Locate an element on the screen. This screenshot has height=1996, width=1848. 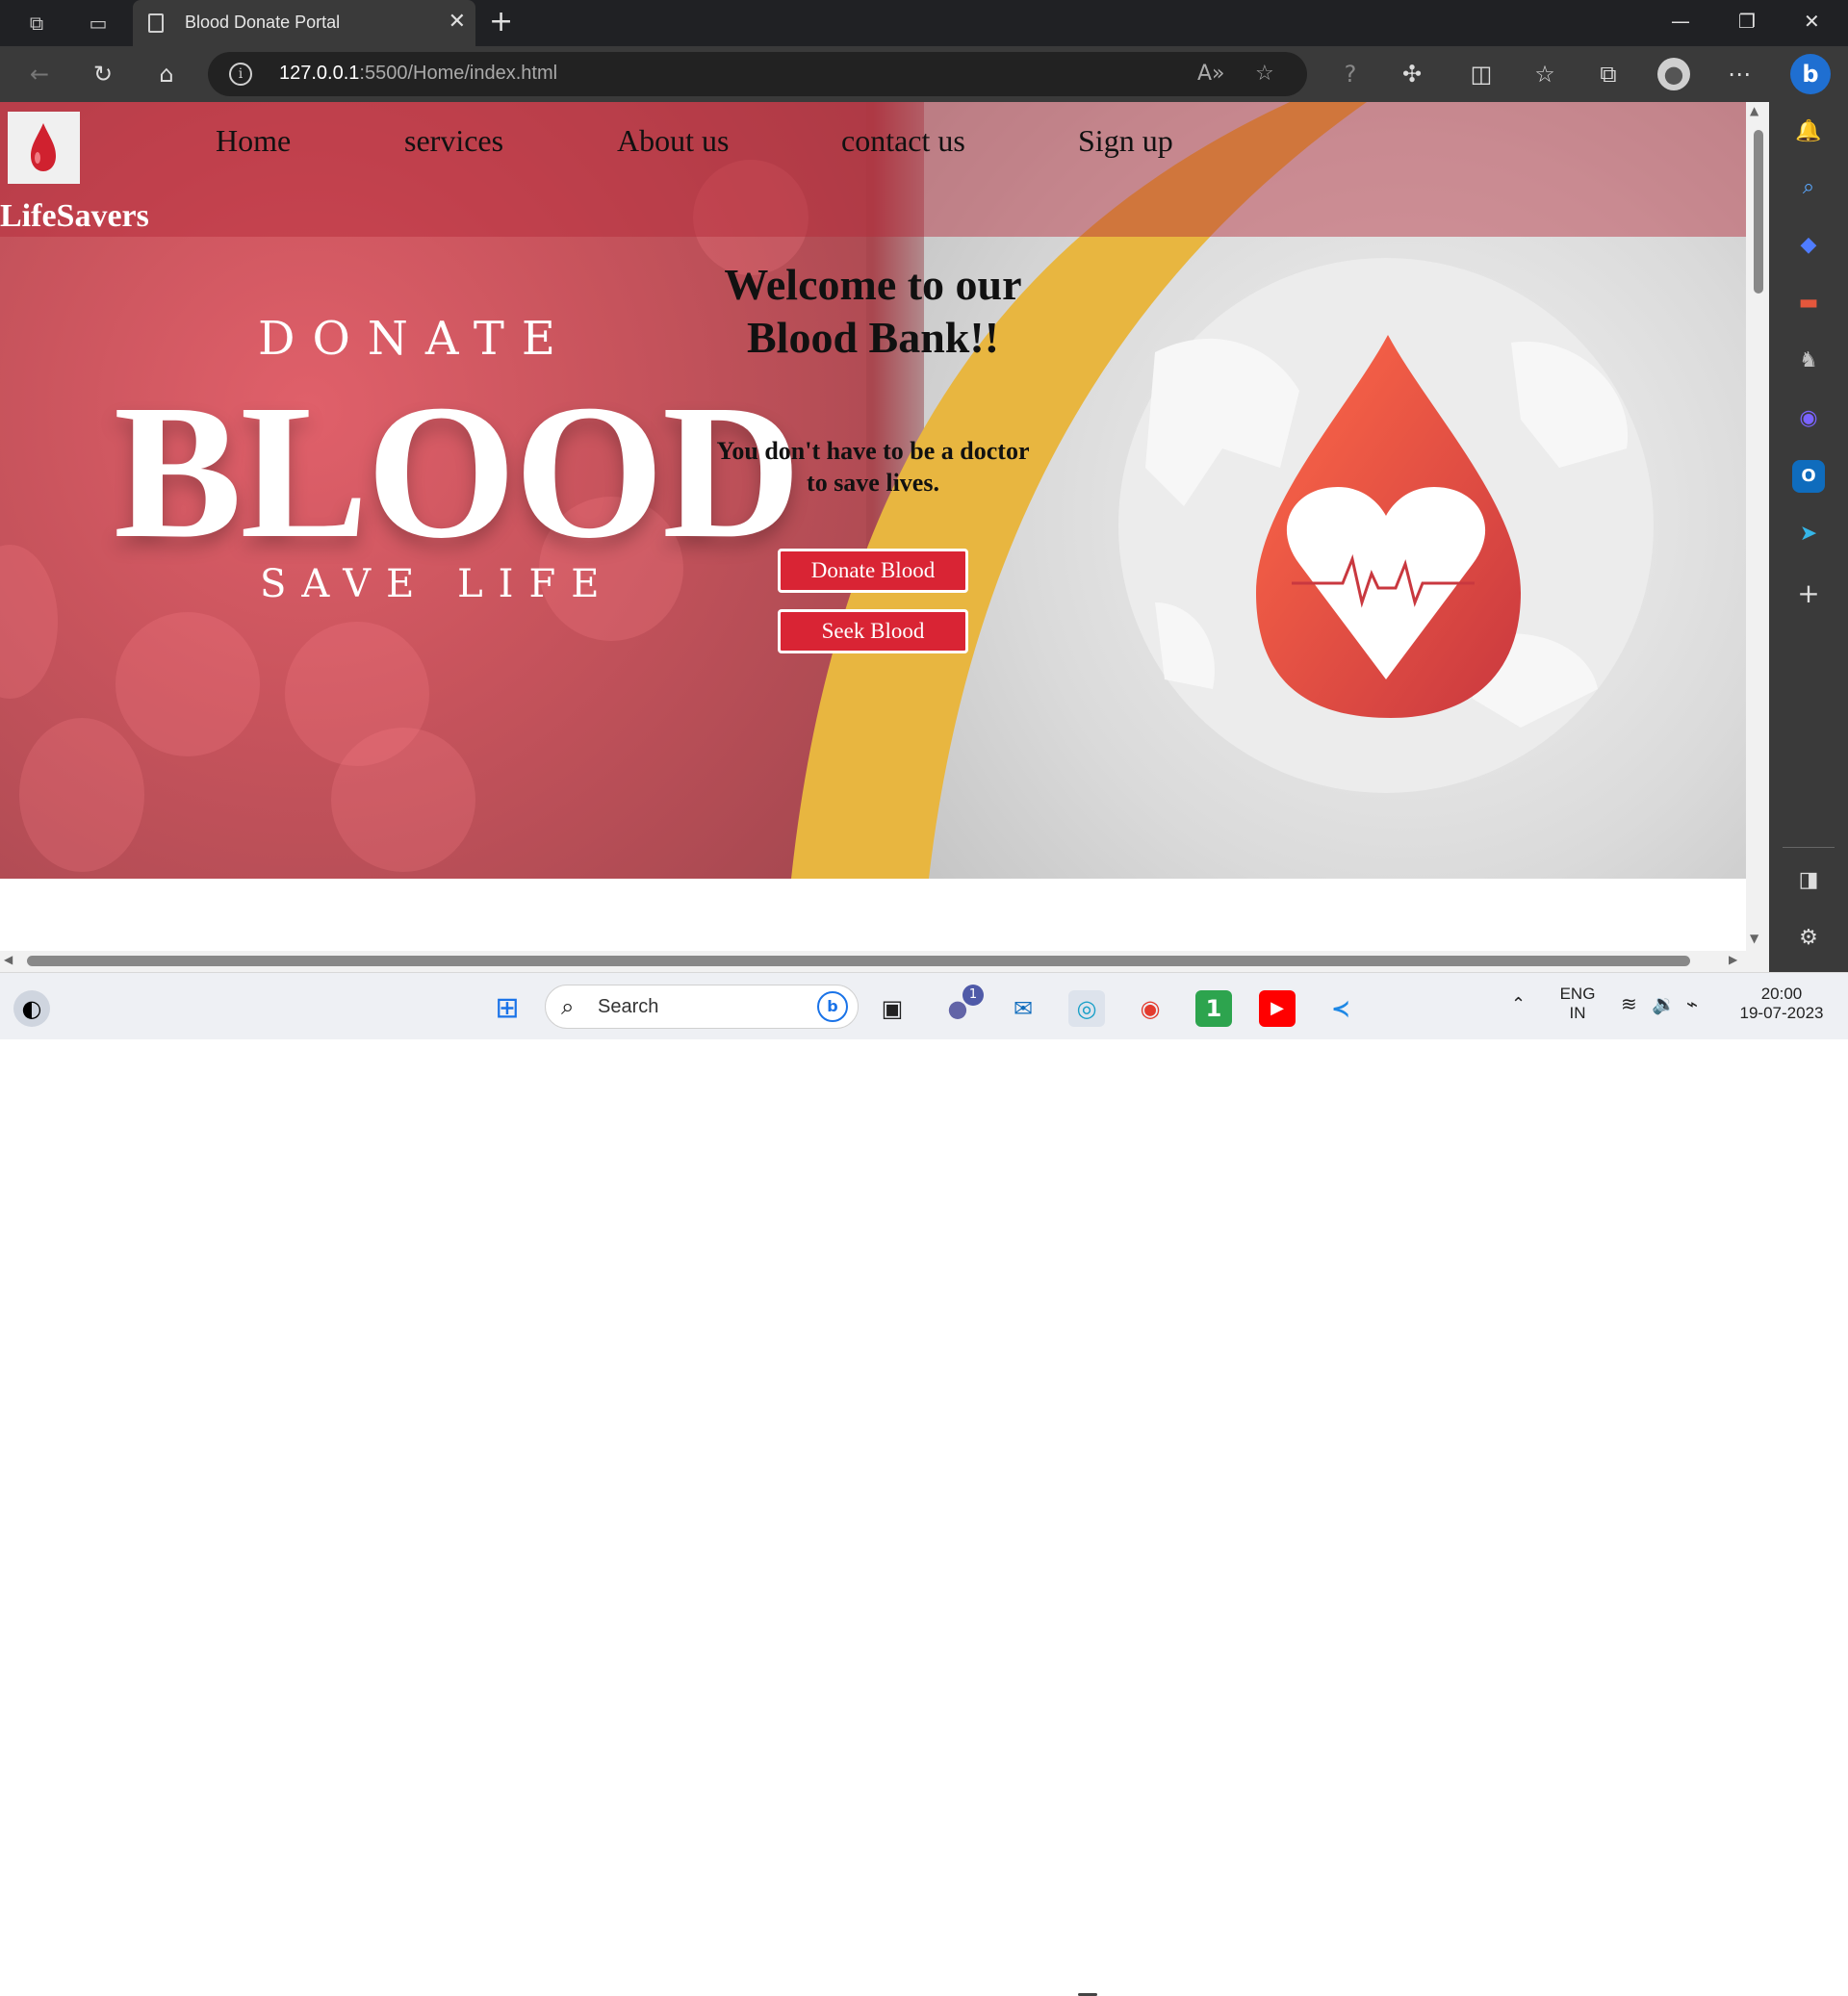
url-host: 127.0.0.1 is located at coordinates (319, 73).